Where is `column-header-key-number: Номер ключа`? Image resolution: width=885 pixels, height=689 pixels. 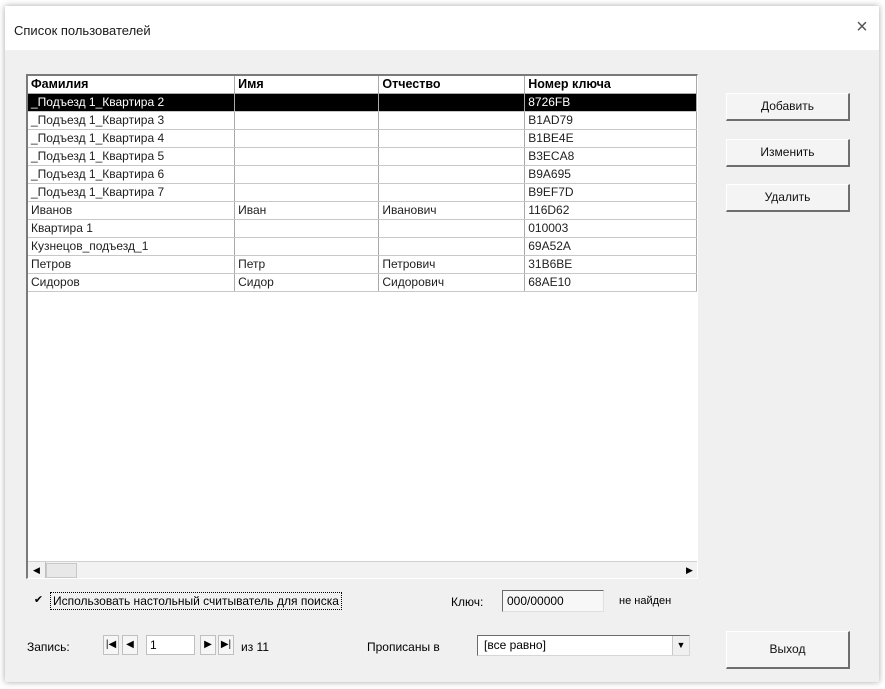
column-header-key-number: Номер ключа is located at coordinates (610, 85).